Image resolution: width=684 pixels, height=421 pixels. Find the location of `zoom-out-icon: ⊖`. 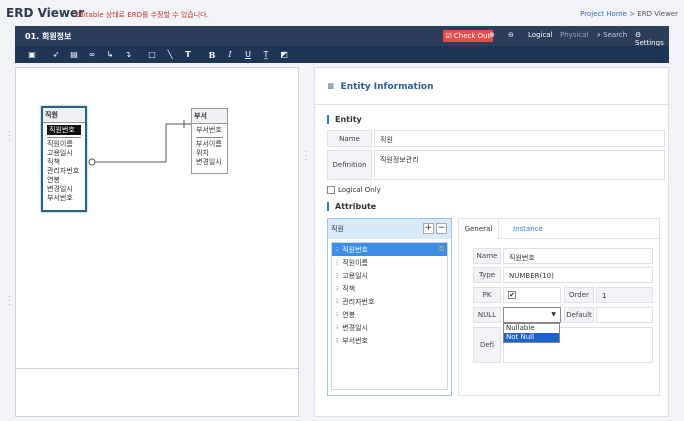

zoom-out-icon: ⊖ is located at coordinates (511, 35).